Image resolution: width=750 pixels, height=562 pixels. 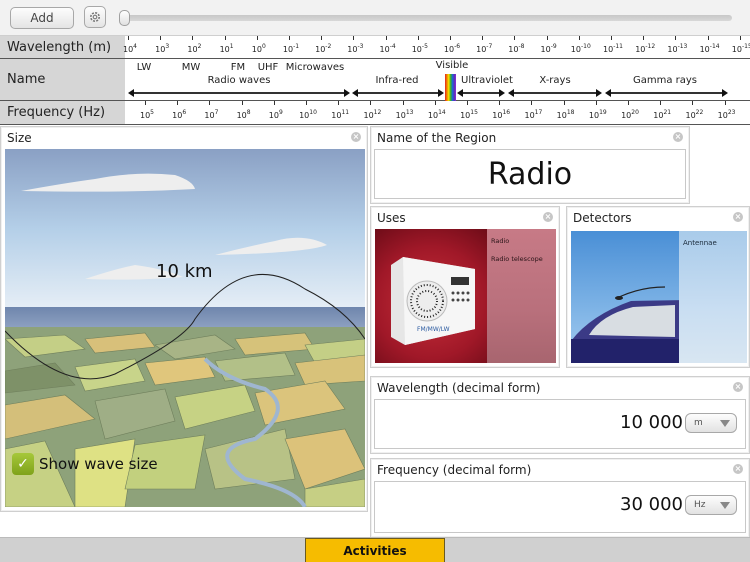 I want to click on wavelength-tick-label: 10-7, so click(x=484, y=48).